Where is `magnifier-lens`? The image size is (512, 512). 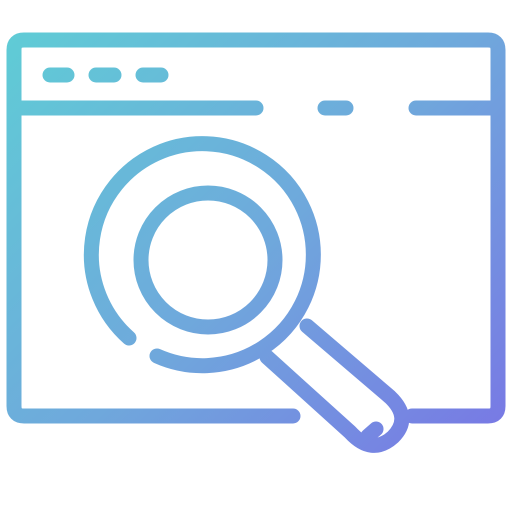
magnifier-lens is located at coordinates (208, 260).